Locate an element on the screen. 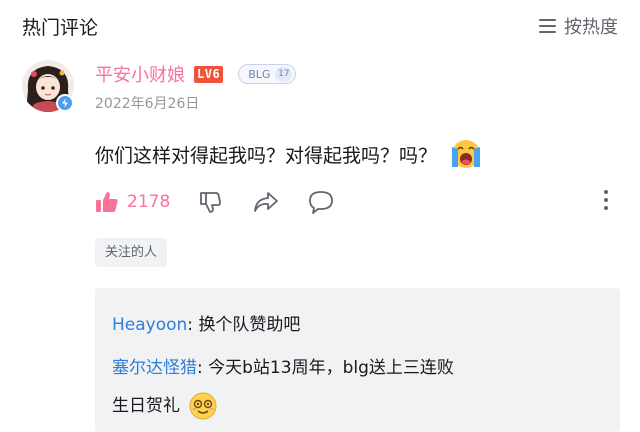 The width and height of the screenshot is (640, 432). sort-by-hot-button: 按热度 is located at coordinates (578, 26).